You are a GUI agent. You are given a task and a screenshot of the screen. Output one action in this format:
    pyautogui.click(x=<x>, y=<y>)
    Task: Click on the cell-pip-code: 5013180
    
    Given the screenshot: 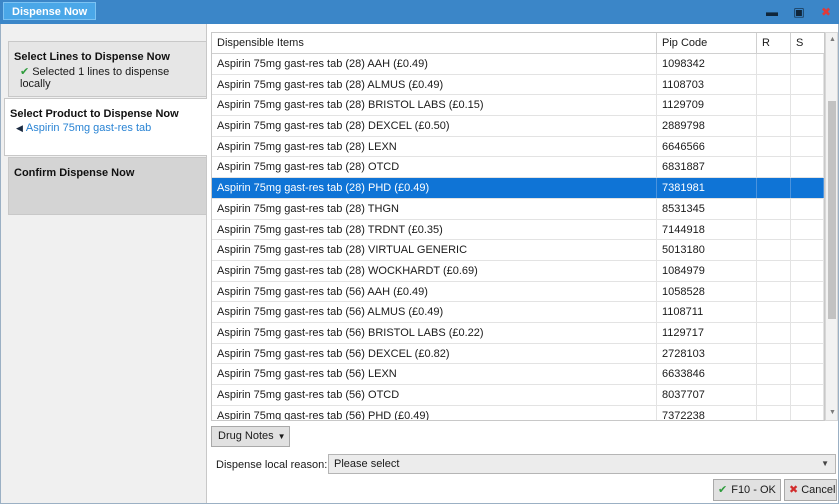 What is the action you would take?
    pyautogui.click(x=707, y=250)
    